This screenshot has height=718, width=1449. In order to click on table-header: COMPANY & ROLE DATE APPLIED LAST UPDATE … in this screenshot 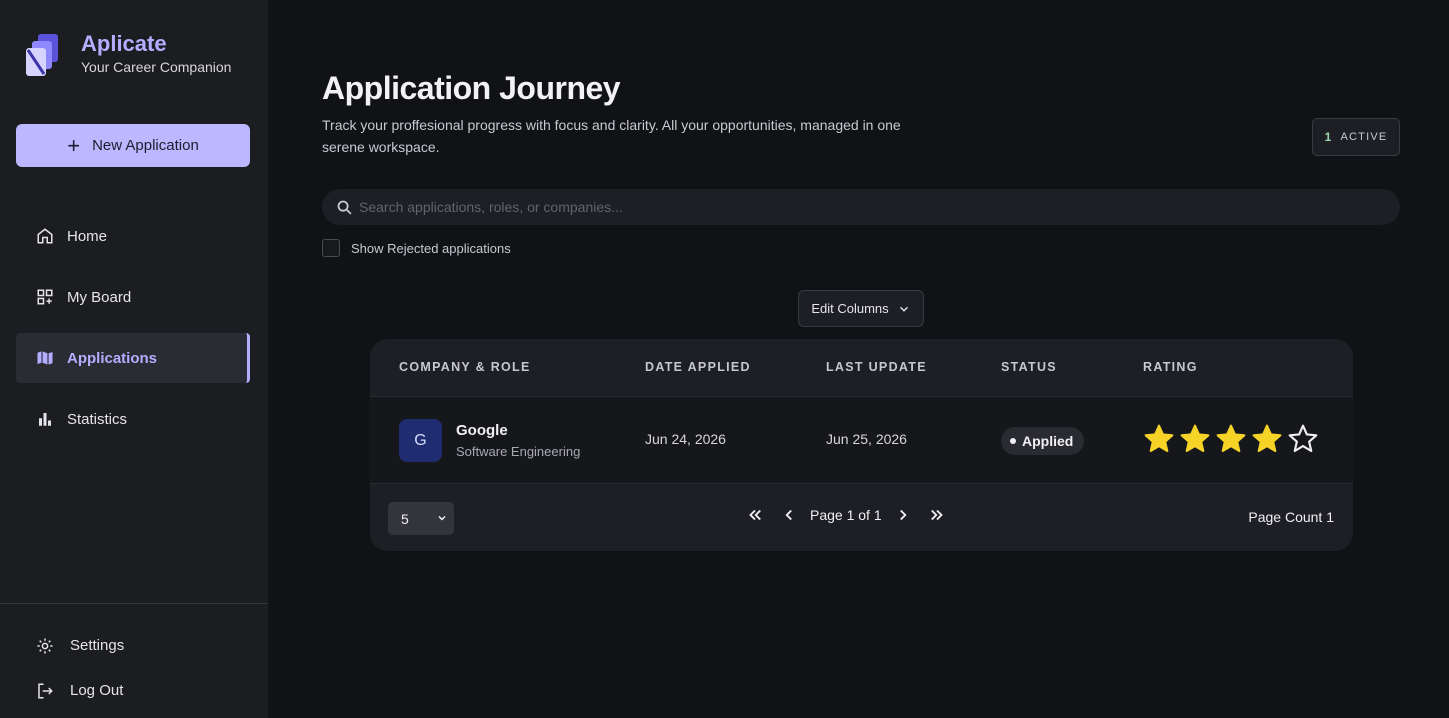, I will do `click(861, 367)`.